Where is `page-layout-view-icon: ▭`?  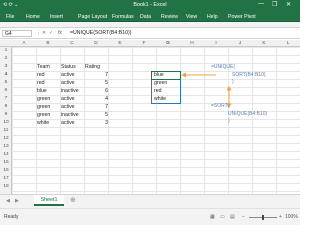
page-layout-view-icon: ▭ is located at coordinates (222, 217).